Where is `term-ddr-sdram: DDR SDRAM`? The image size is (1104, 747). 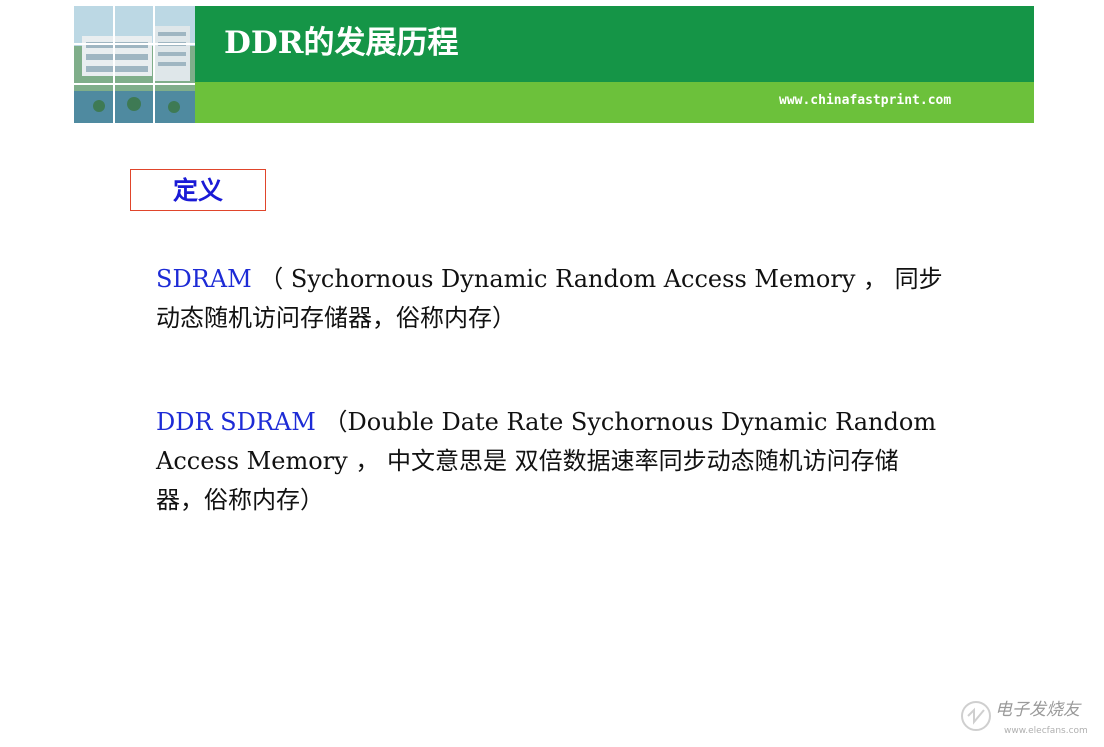 term-ddr-sdram: DDR SDRAM is located at coordinates (236, 422).